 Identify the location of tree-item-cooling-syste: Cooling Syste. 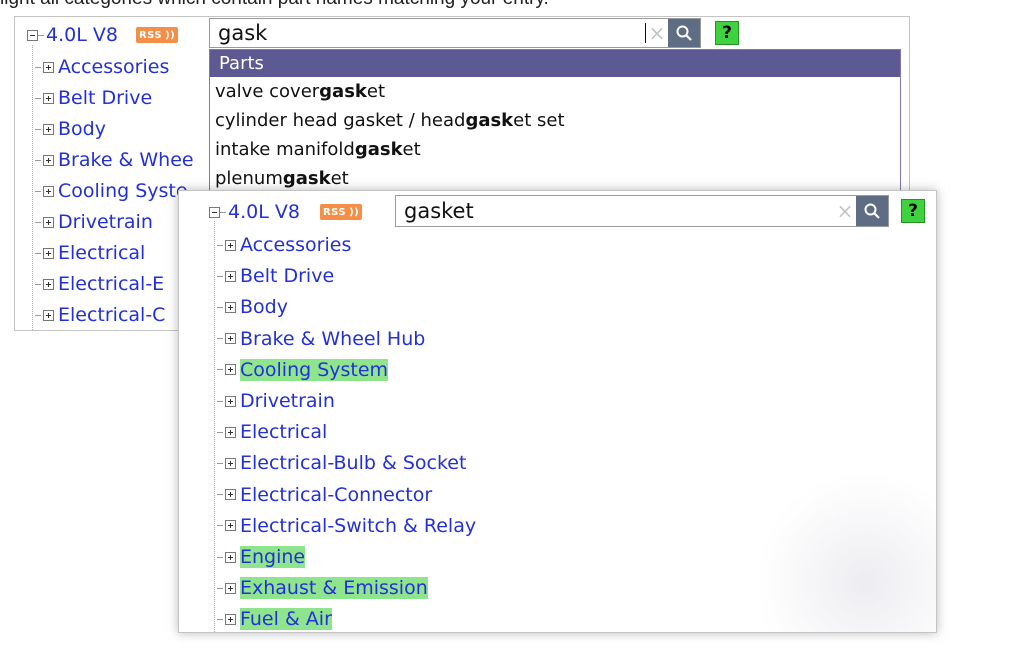
(111, 191).